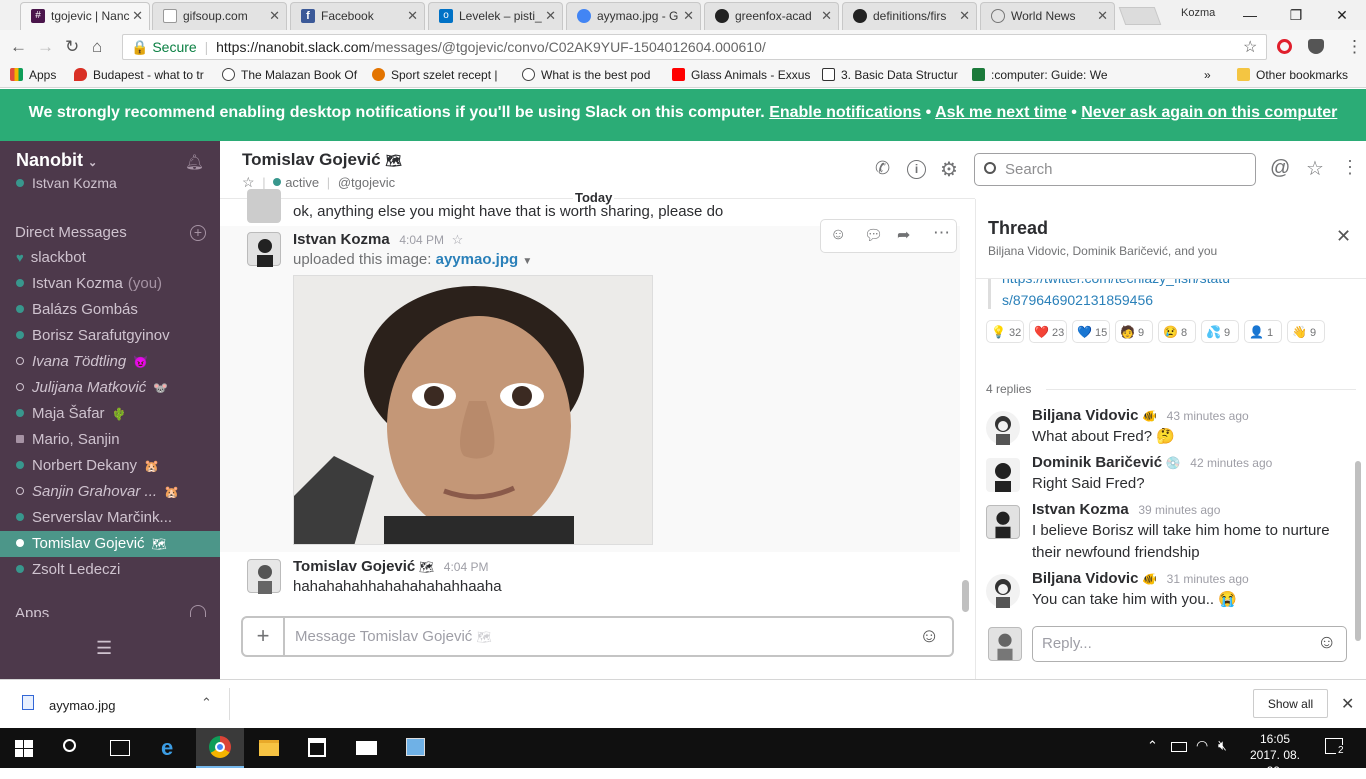  What do you see at coordinates (1152, 746) in the screenshot?
I see `tray-chevron-up-icon: ⌃` at bounding box center [1152, 746].